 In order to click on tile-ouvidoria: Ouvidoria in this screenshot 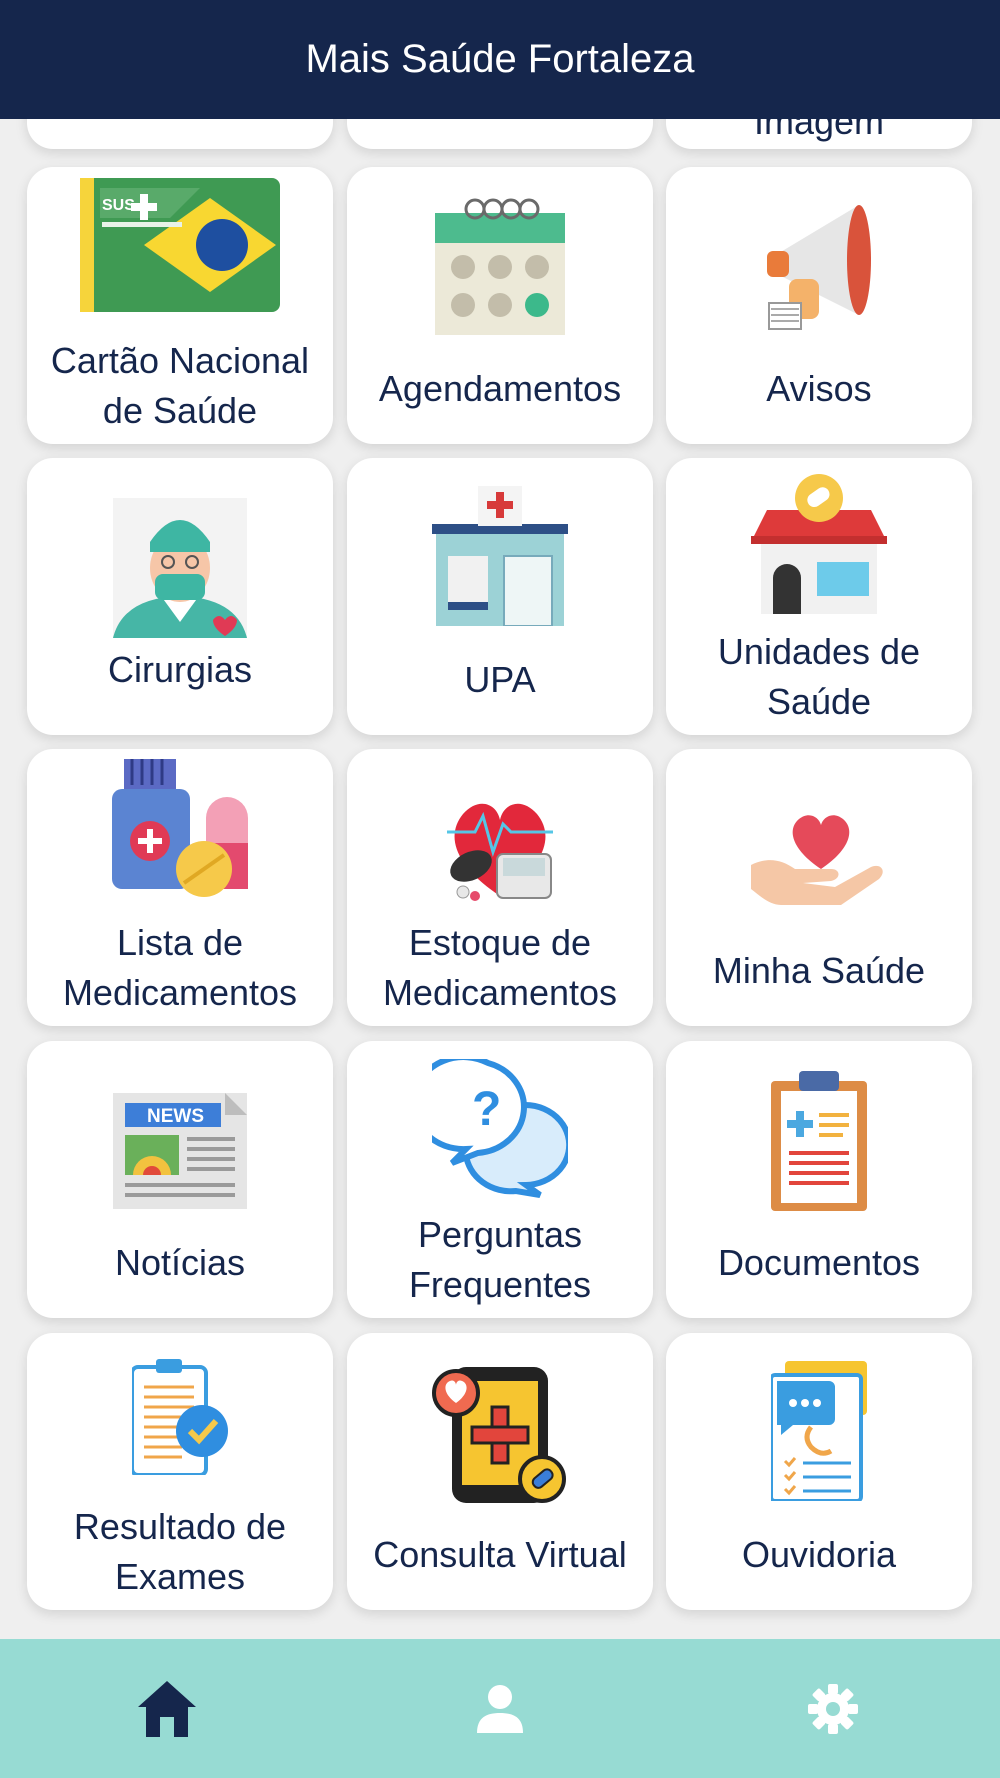, I will do `click(819, 1471)`.